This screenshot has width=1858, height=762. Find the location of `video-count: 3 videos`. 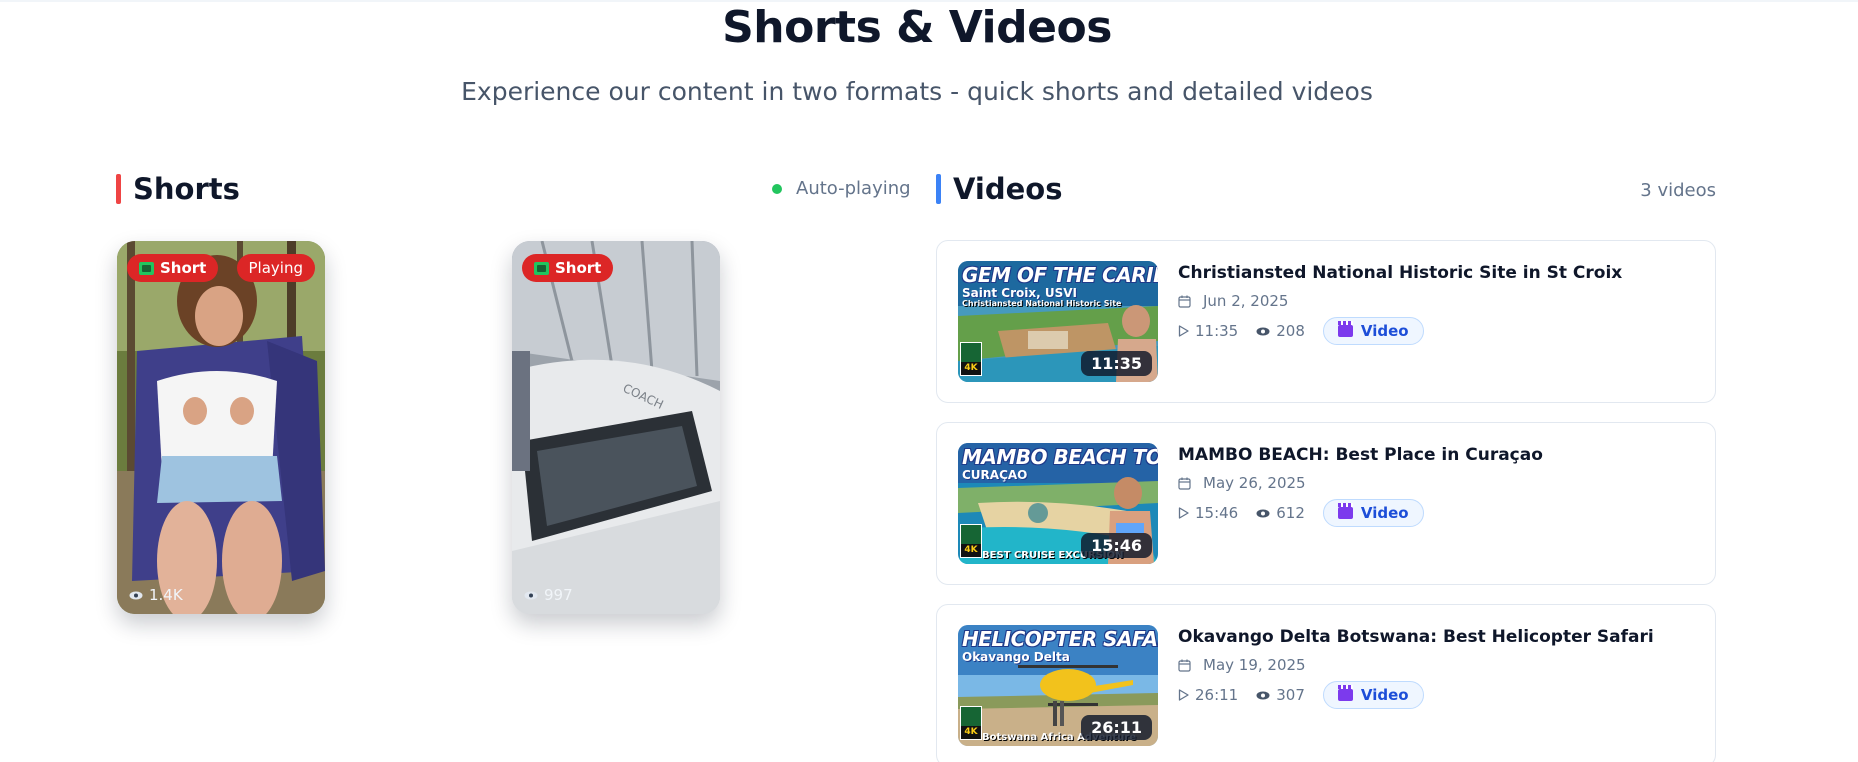

video-count: 3 videos is located at coordinates (1678, 190).